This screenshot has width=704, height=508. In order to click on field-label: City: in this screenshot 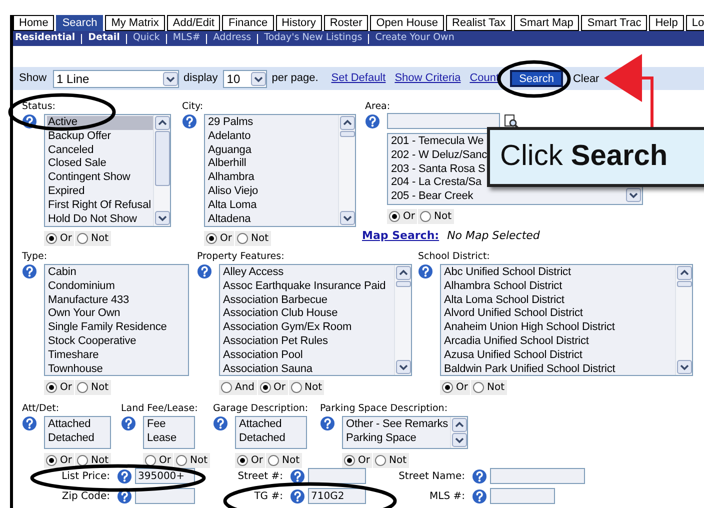, I will do `click(193, 106)`.